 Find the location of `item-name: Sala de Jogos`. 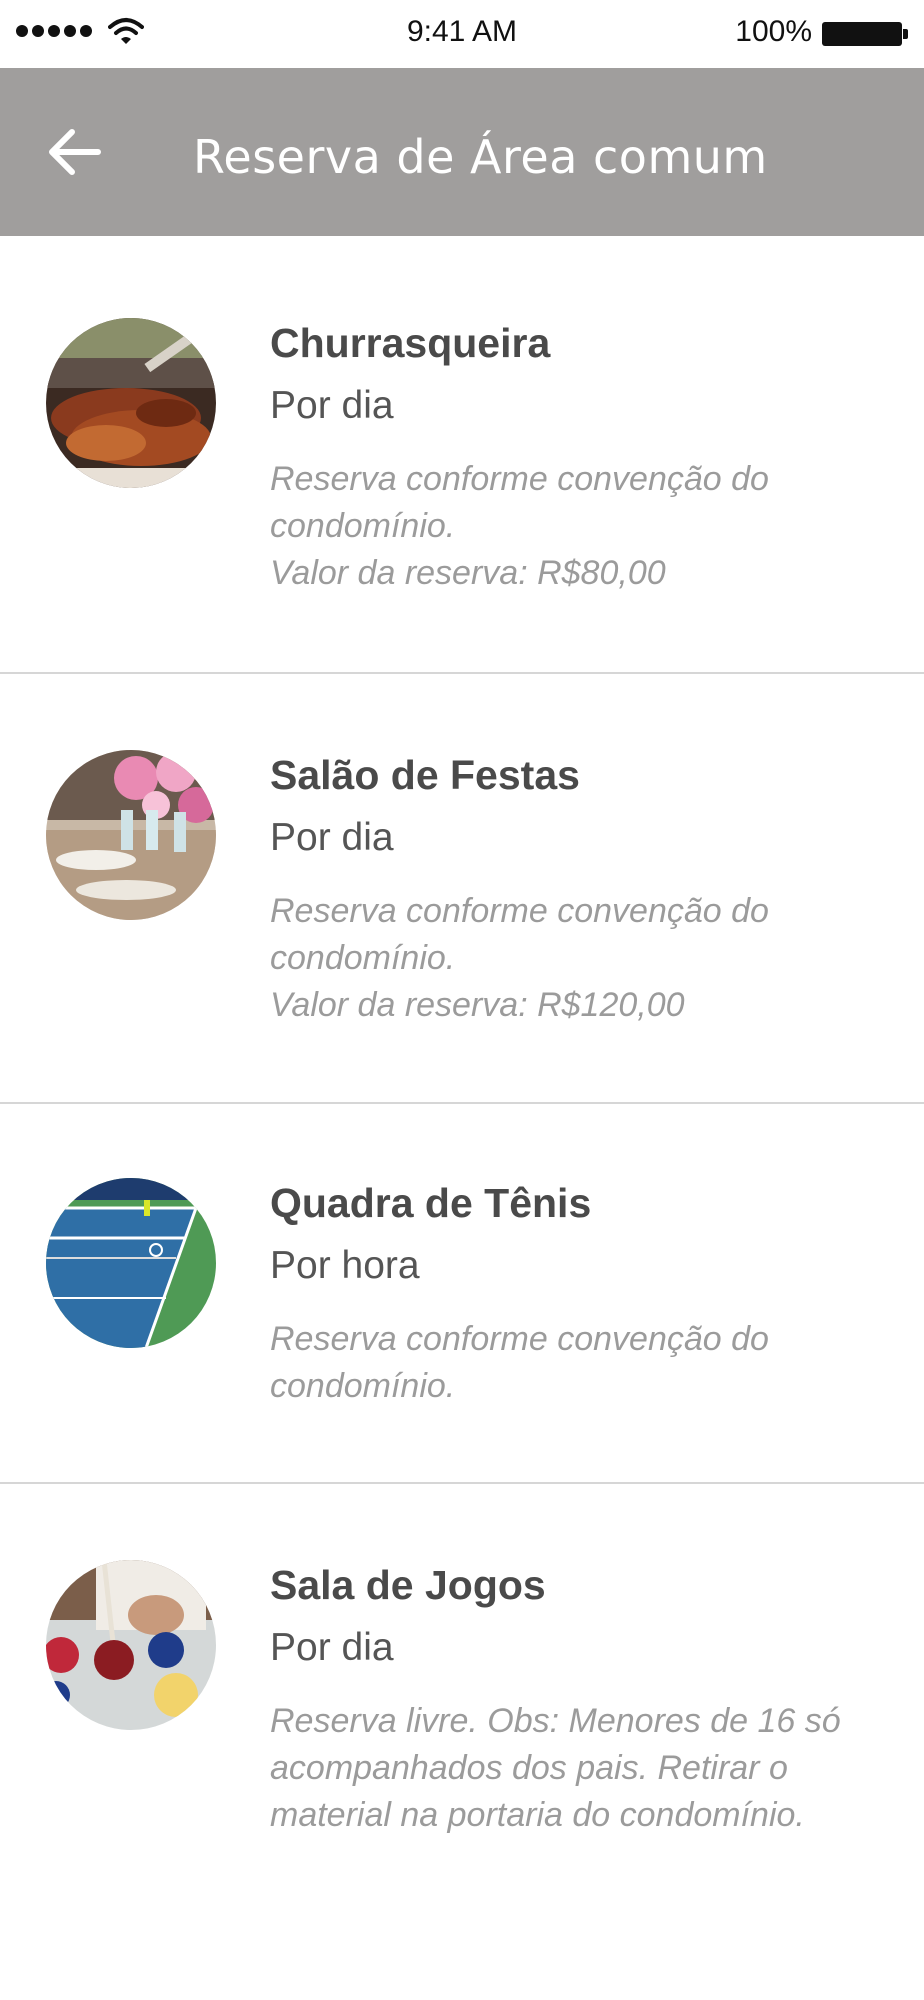

item-name: Sala de Jogos is located at coordinates (408, 1585).